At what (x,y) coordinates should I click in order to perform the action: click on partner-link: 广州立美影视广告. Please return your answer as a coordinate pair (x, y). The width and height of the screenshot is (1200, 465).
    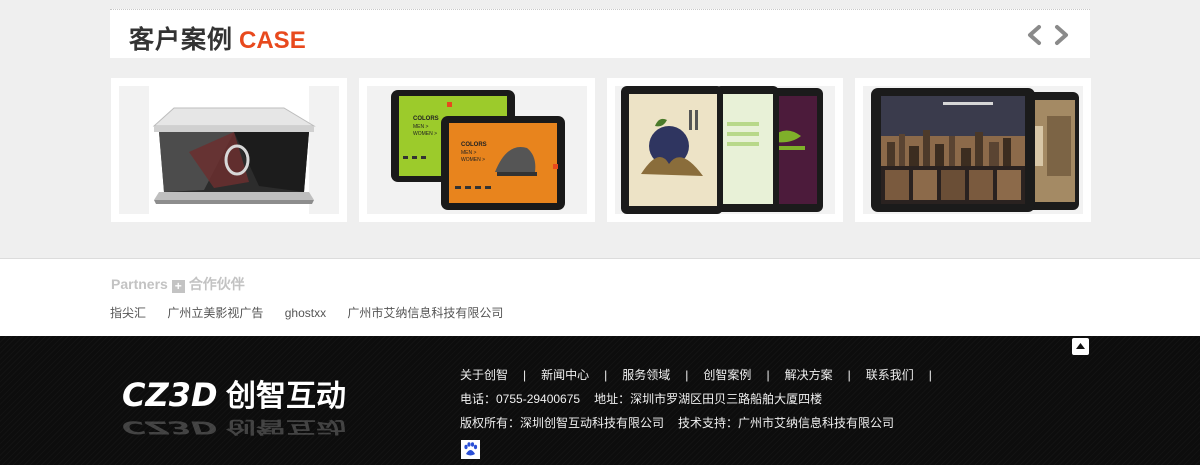
    Looking at the image, I should click on (215, 313).